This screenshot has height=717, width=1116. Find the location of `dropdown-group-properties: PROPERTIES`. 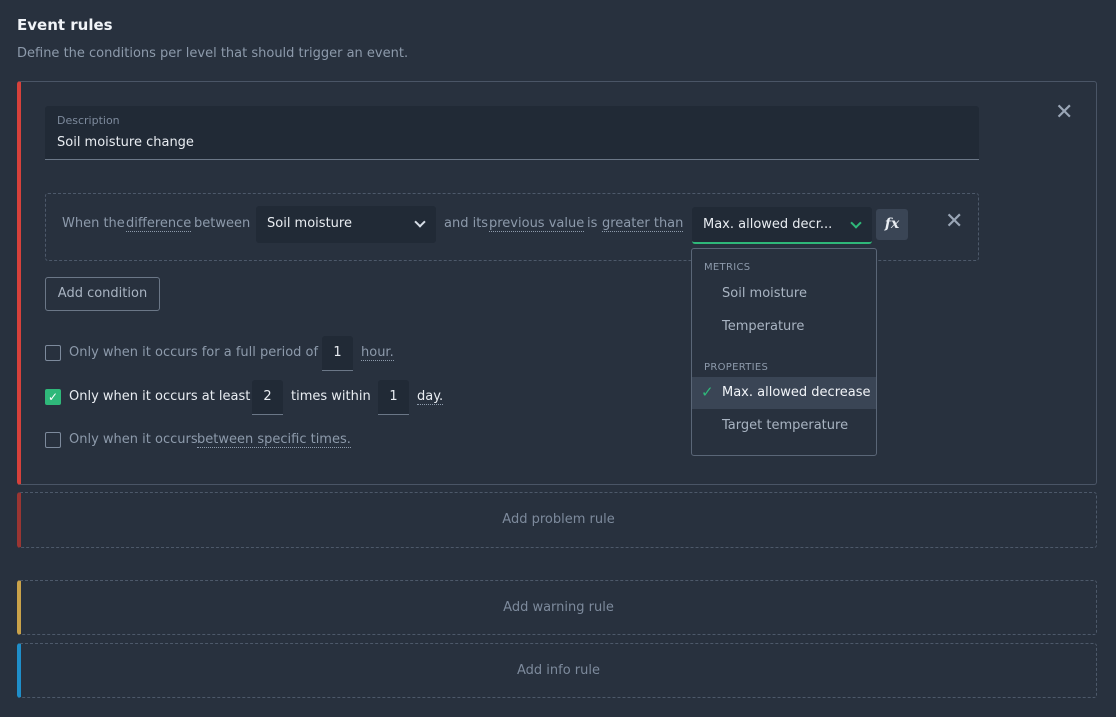

dropdown-group-properties: PROPERTIES is located at coordinates (736, 367).